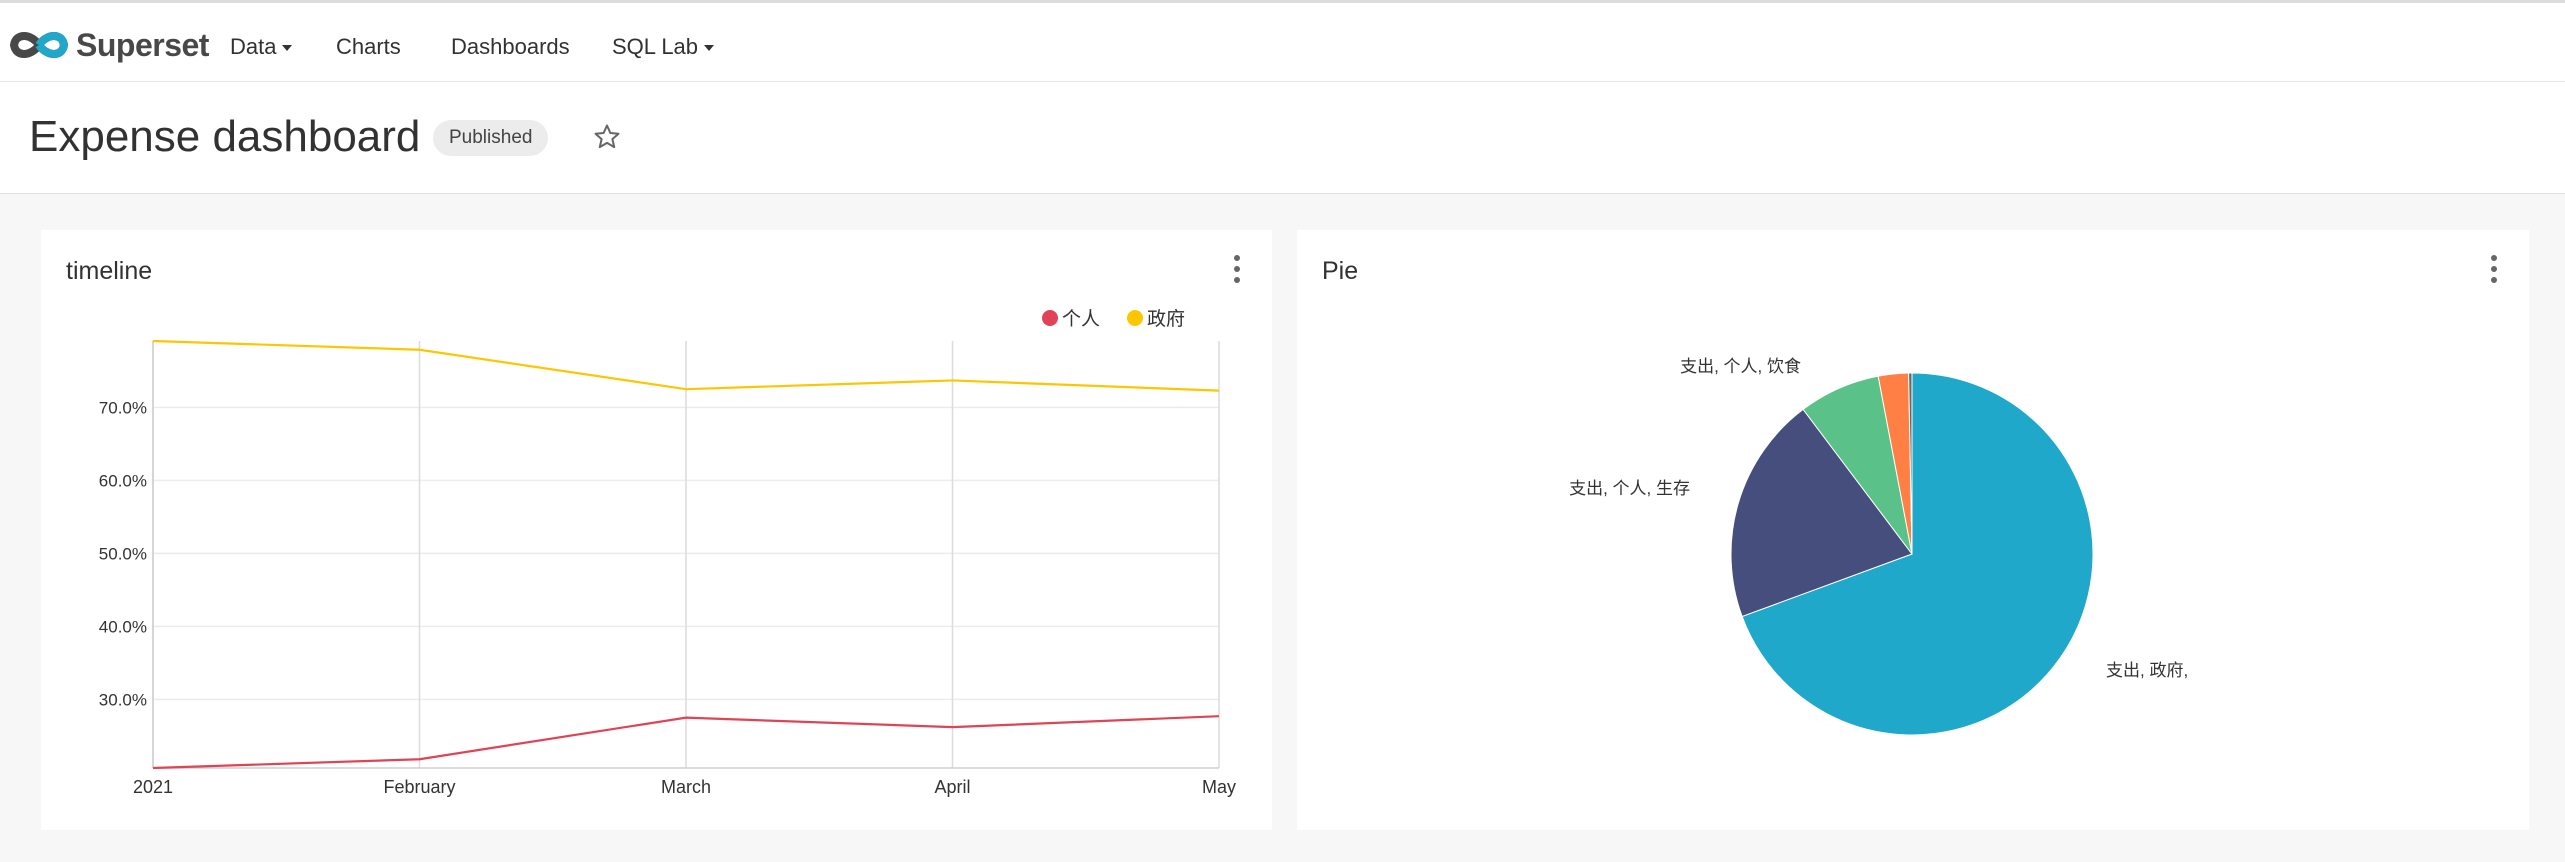 The width and height of the screenshot is (2565, 862). I want to click on x-tick-label: February, so click(419, 787).